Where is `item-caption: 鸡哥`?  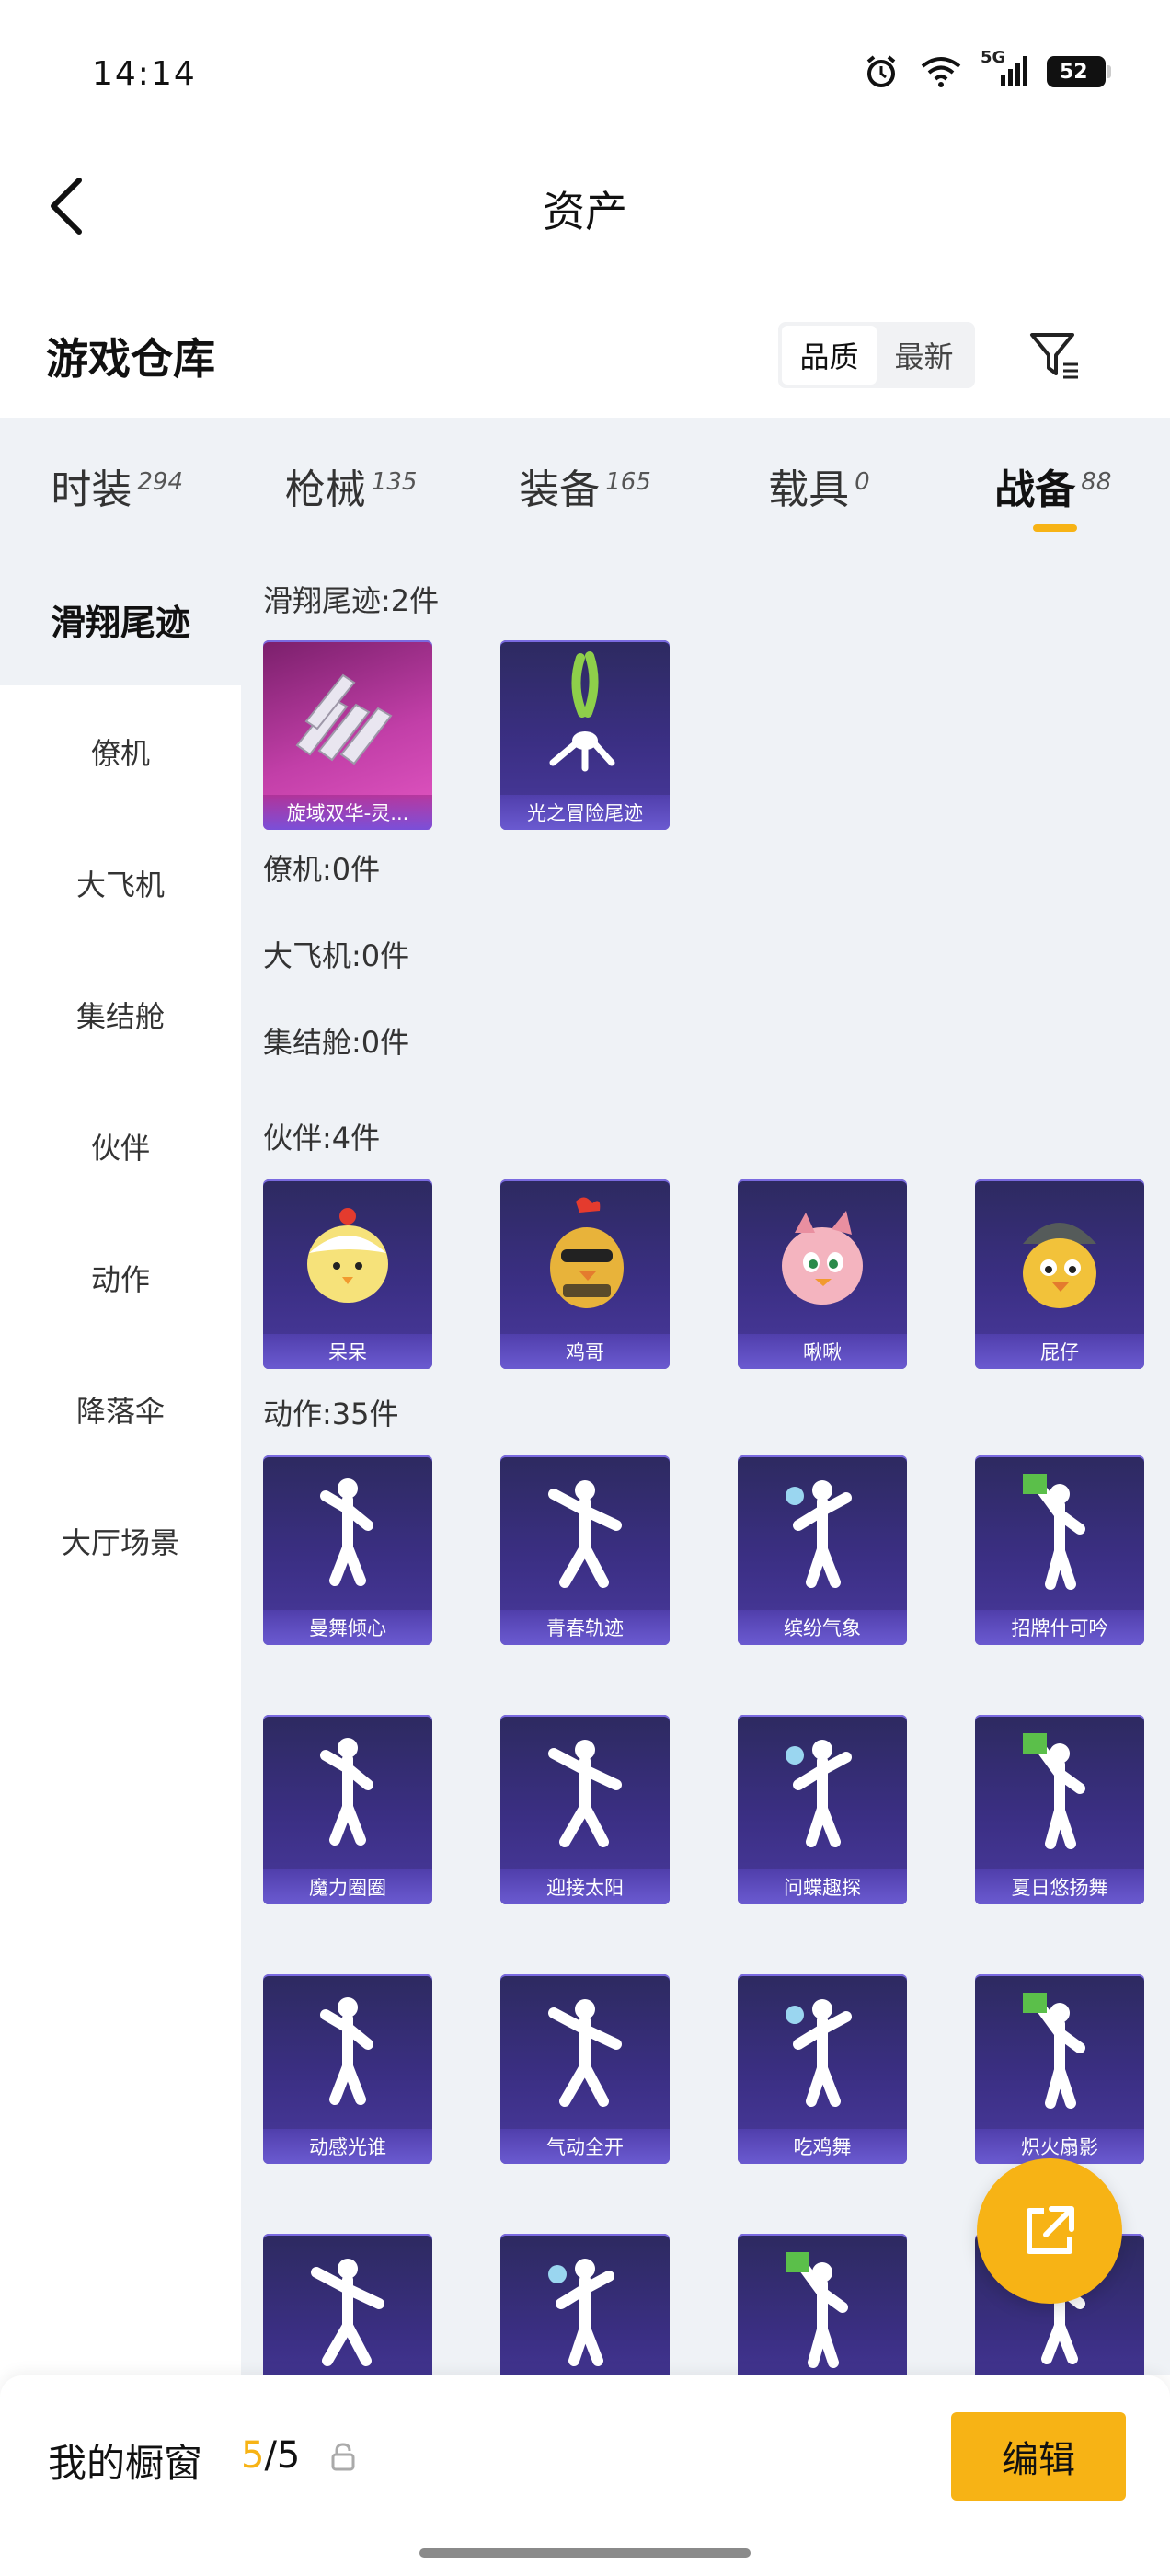 item-caption: 鸡哥 is located at coordinates (585, 1351).